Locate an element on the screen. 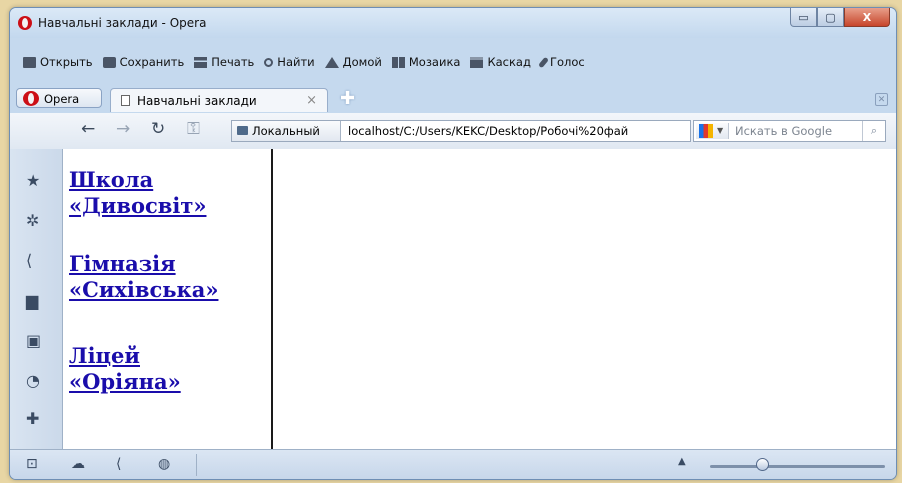  link-line: «Оріяна» is located at coordinates (125, 381).